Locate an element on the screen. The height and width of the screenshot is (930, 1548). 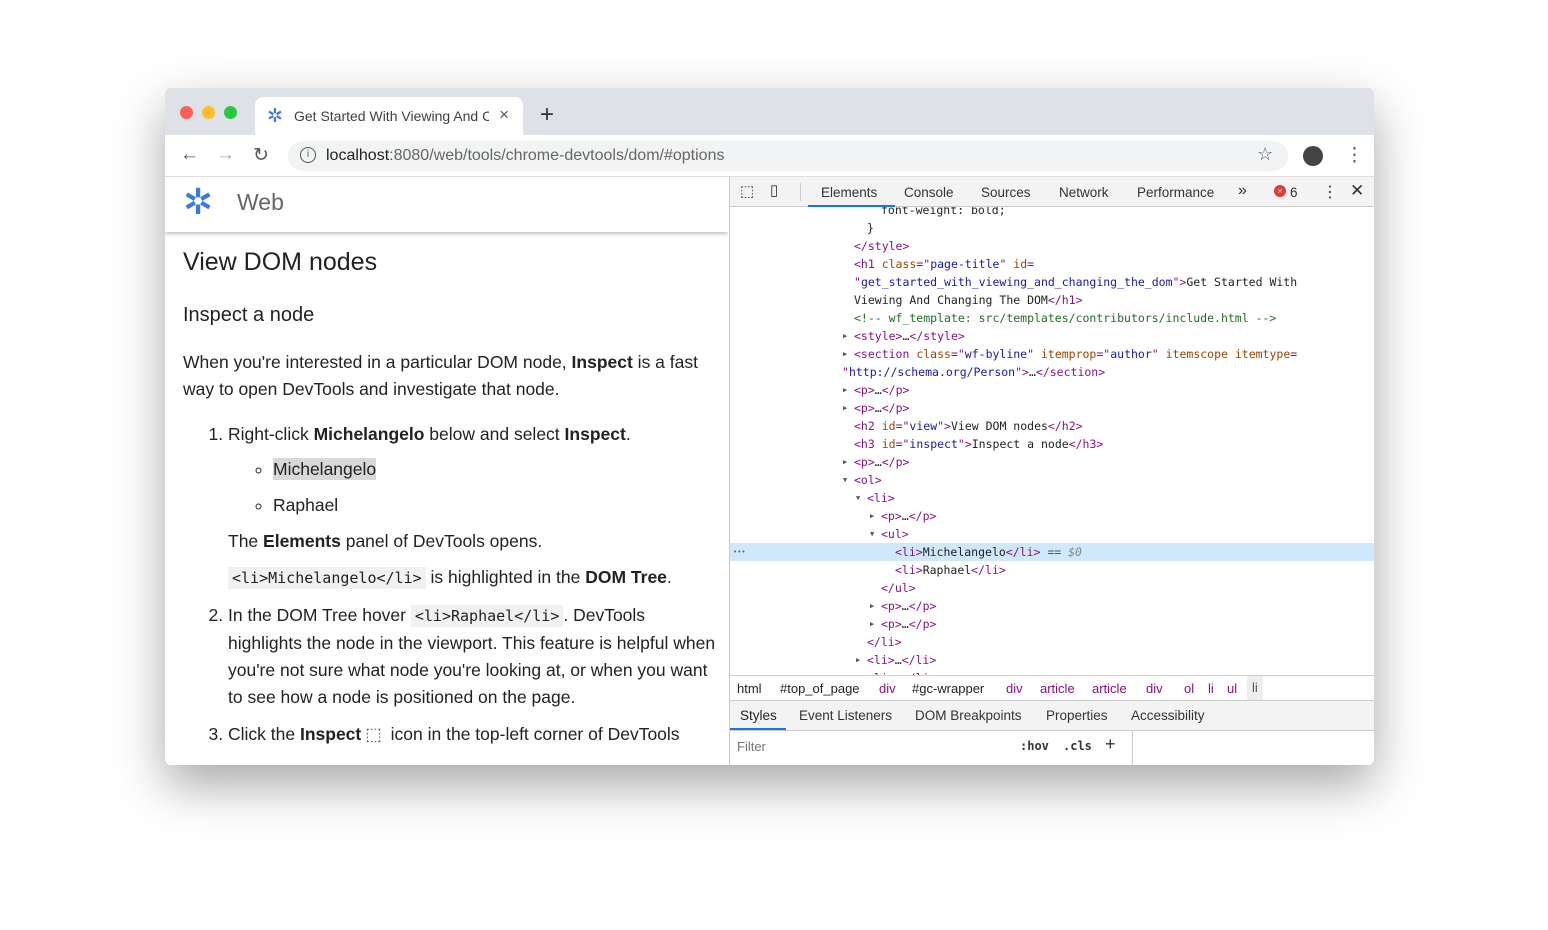
cls-toggle: .cls is located at coordinates (1077, 746).